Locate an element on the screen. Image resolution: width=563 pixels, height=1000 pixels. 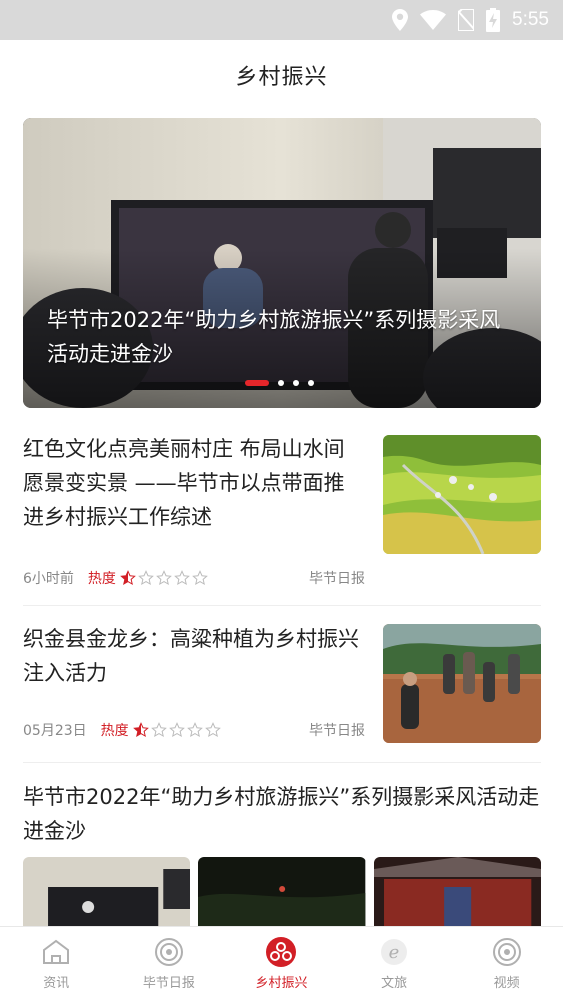
svg-text: e is located at coordinates (394, 952).